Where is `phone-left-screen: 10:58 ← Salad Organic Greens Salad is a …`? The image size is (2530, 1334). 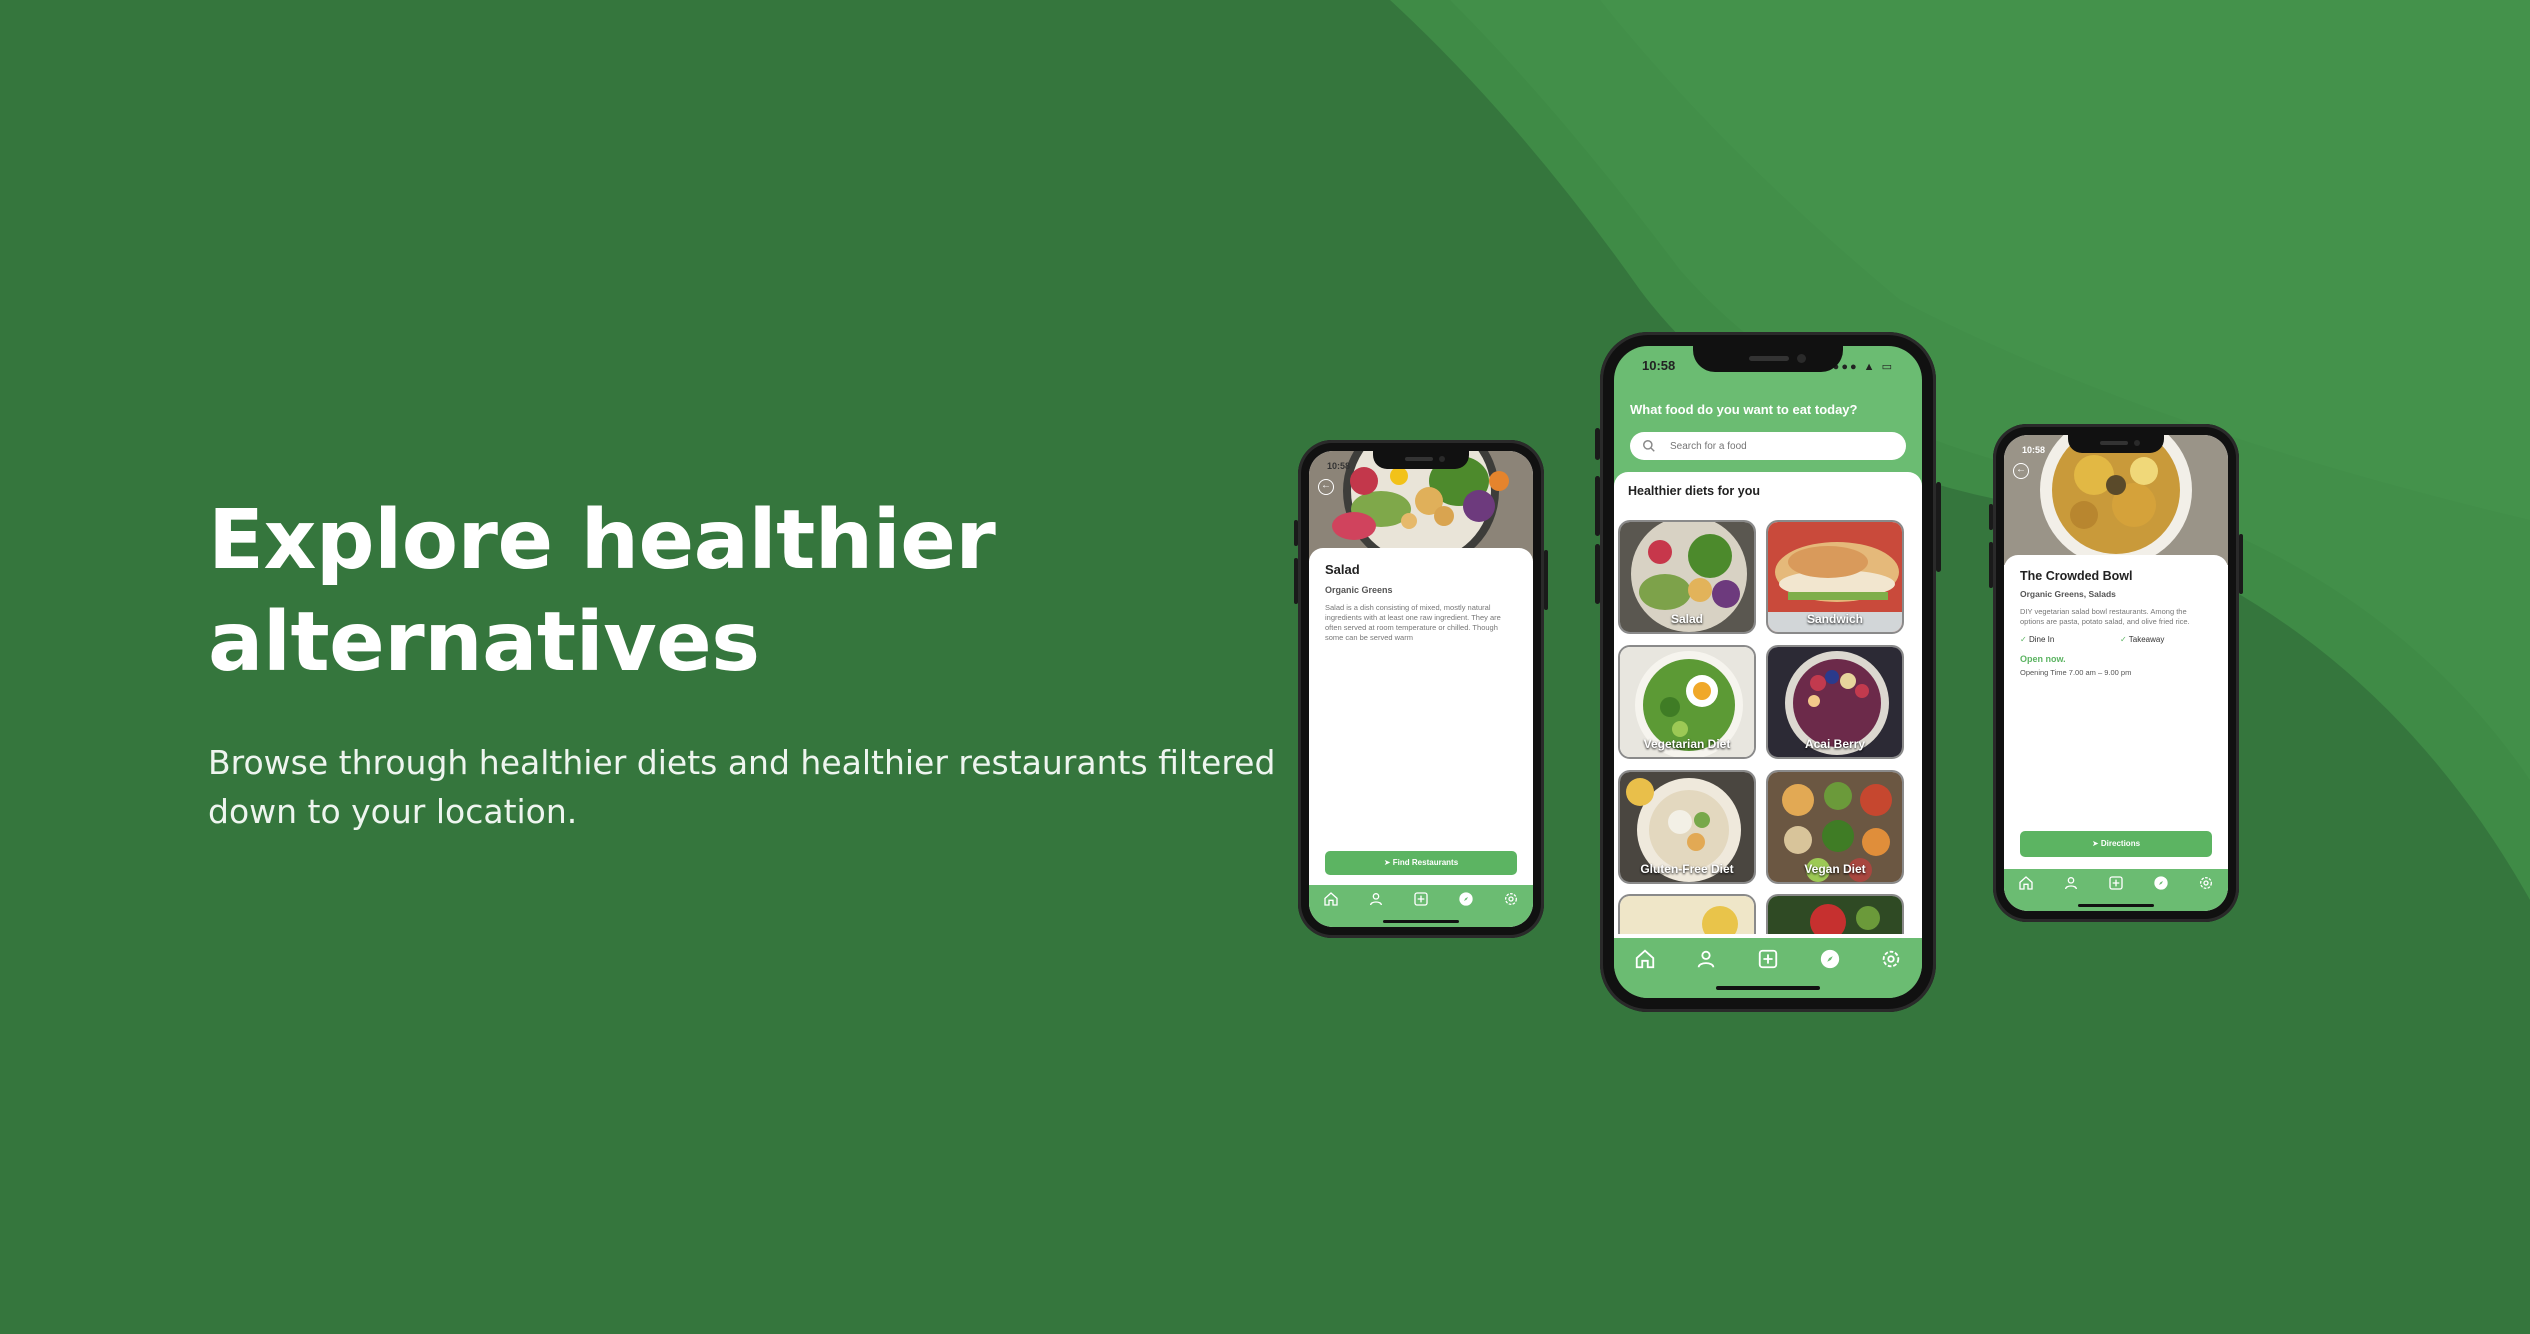
phone-left-screen: 10:58 ← Salad Organic Greens Salad is a … is located at coordinates (1421, 689).